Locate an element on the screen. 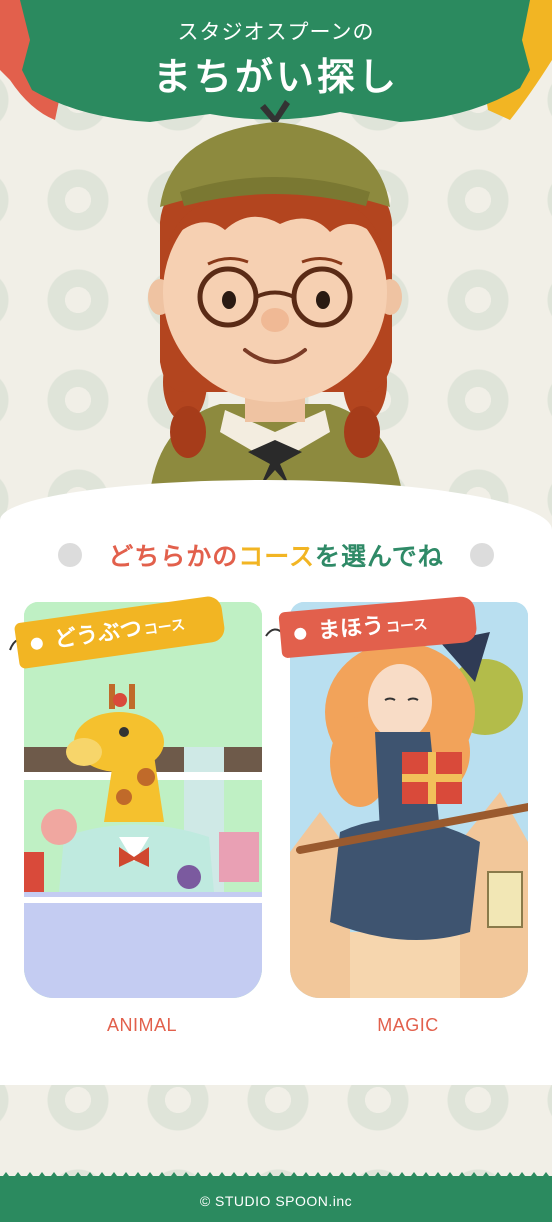 The height and width of the screenshot is (1222, 552). magic-tag-label: まほう is located at coordinates (351, 629).